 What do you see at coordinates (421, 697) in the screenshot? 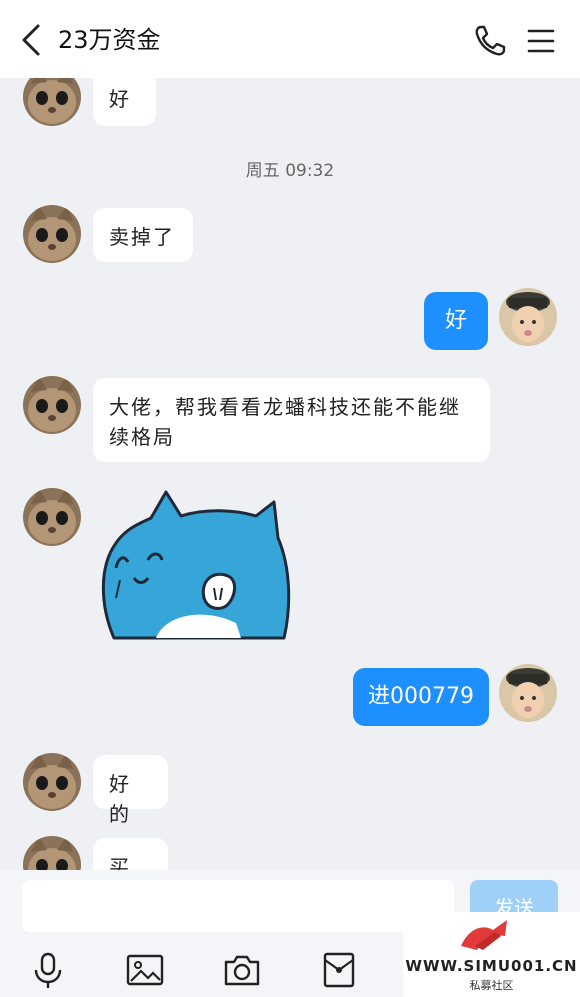
I see `my-message-bubble: 进000779` at bounding box center [421, 697].